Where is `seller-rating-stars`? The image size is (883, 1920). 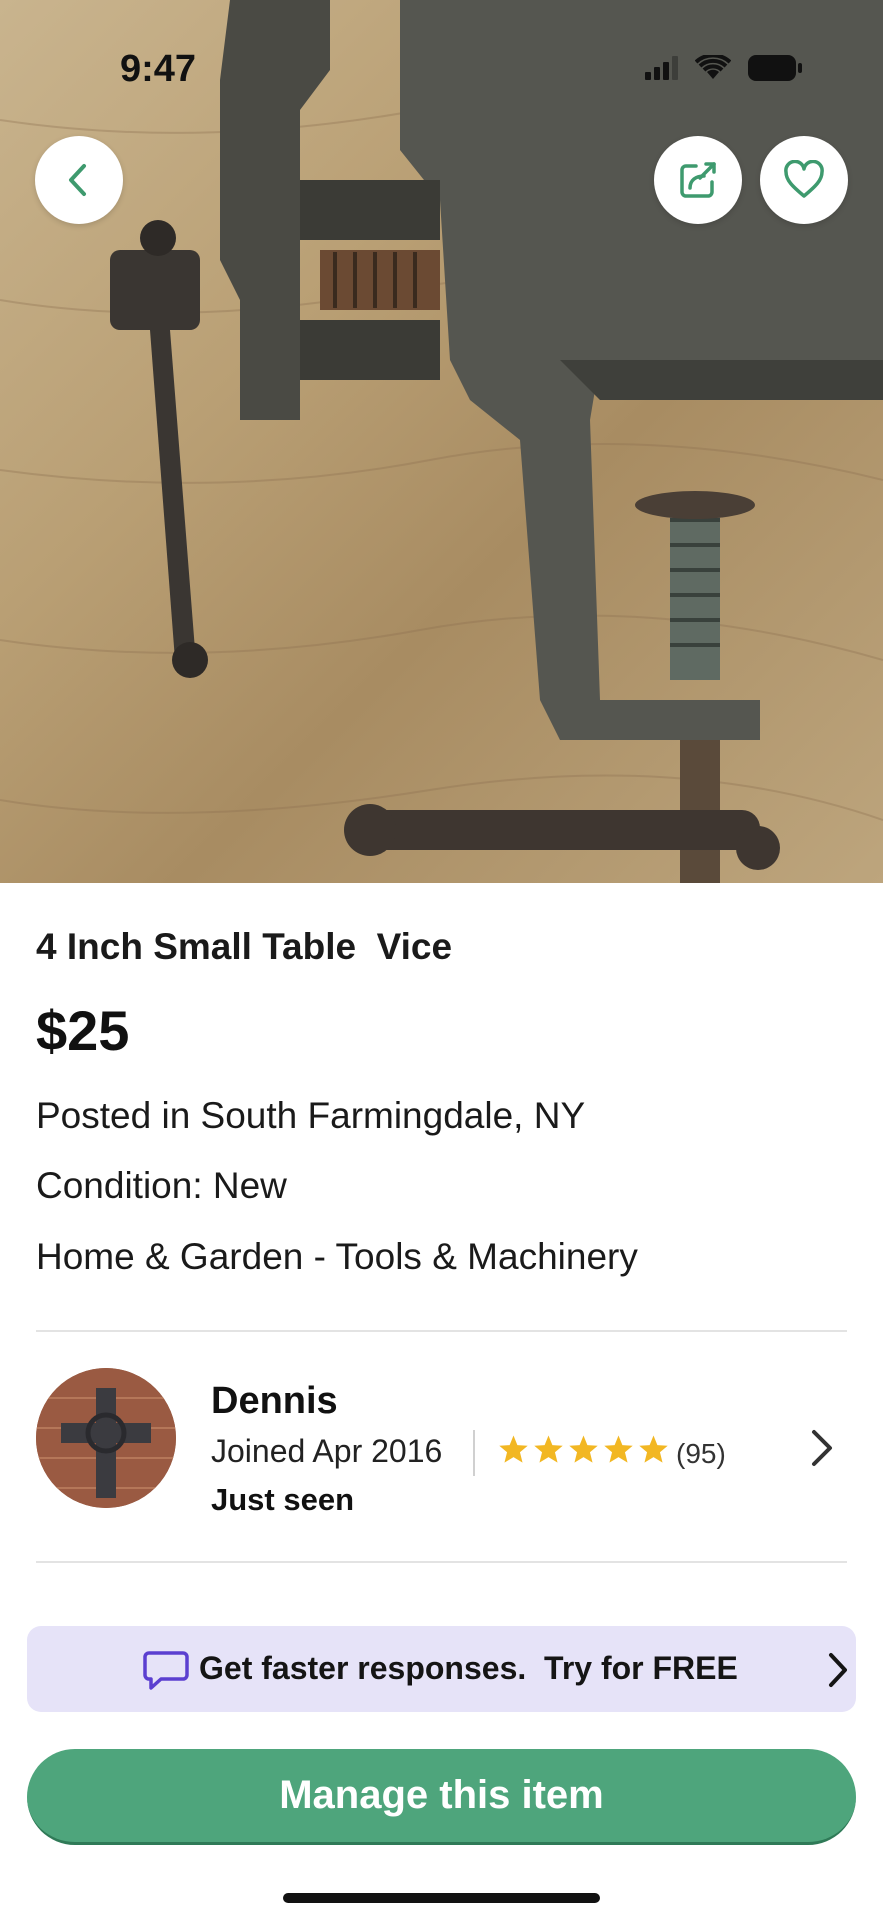 seller-rating-stars is located at coordinates (583, 1449).